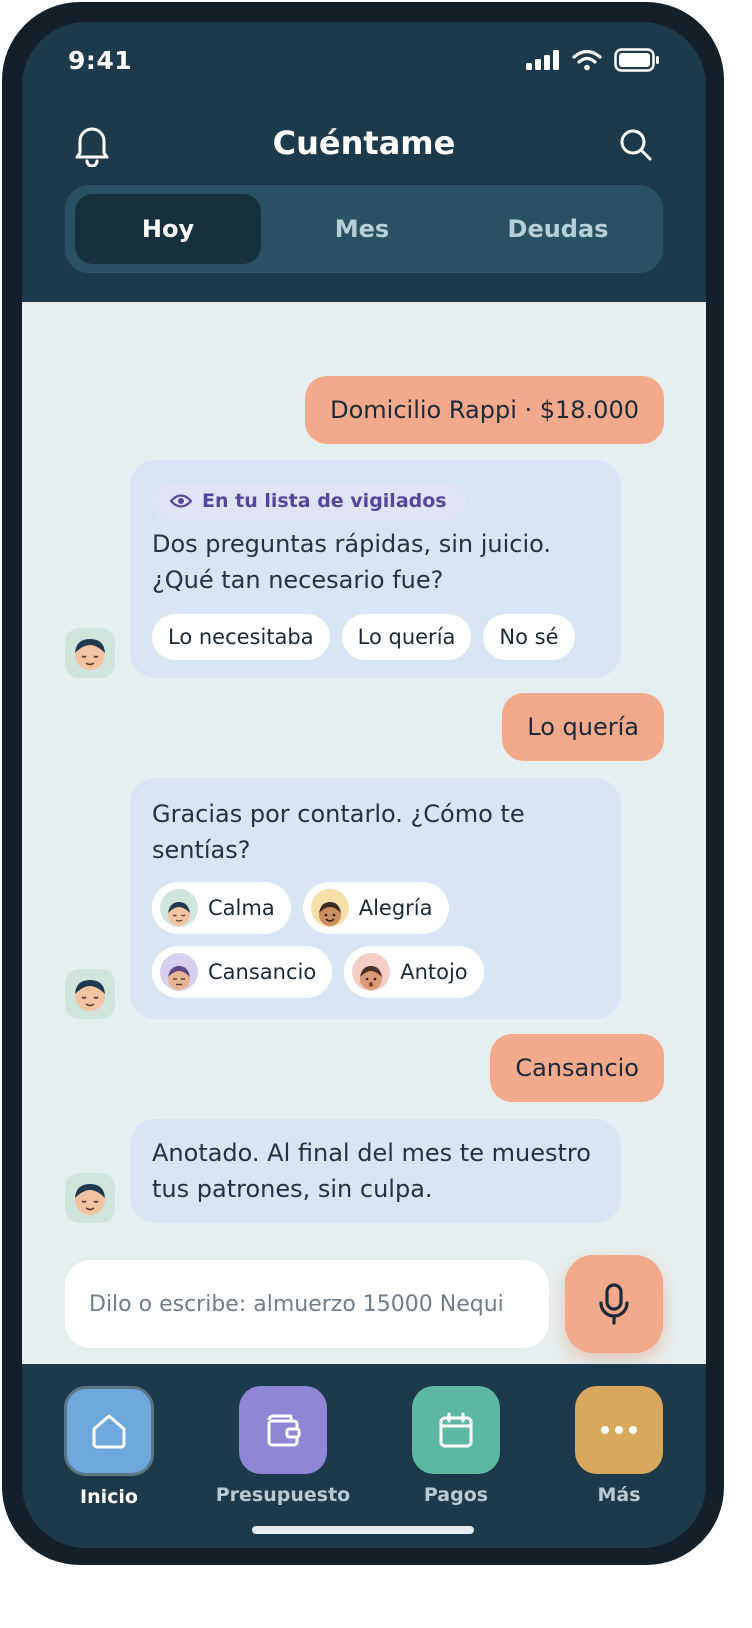 The width and height of the screenshot is (752, 1628). I want to click on signal-icon, so click(542, 60).